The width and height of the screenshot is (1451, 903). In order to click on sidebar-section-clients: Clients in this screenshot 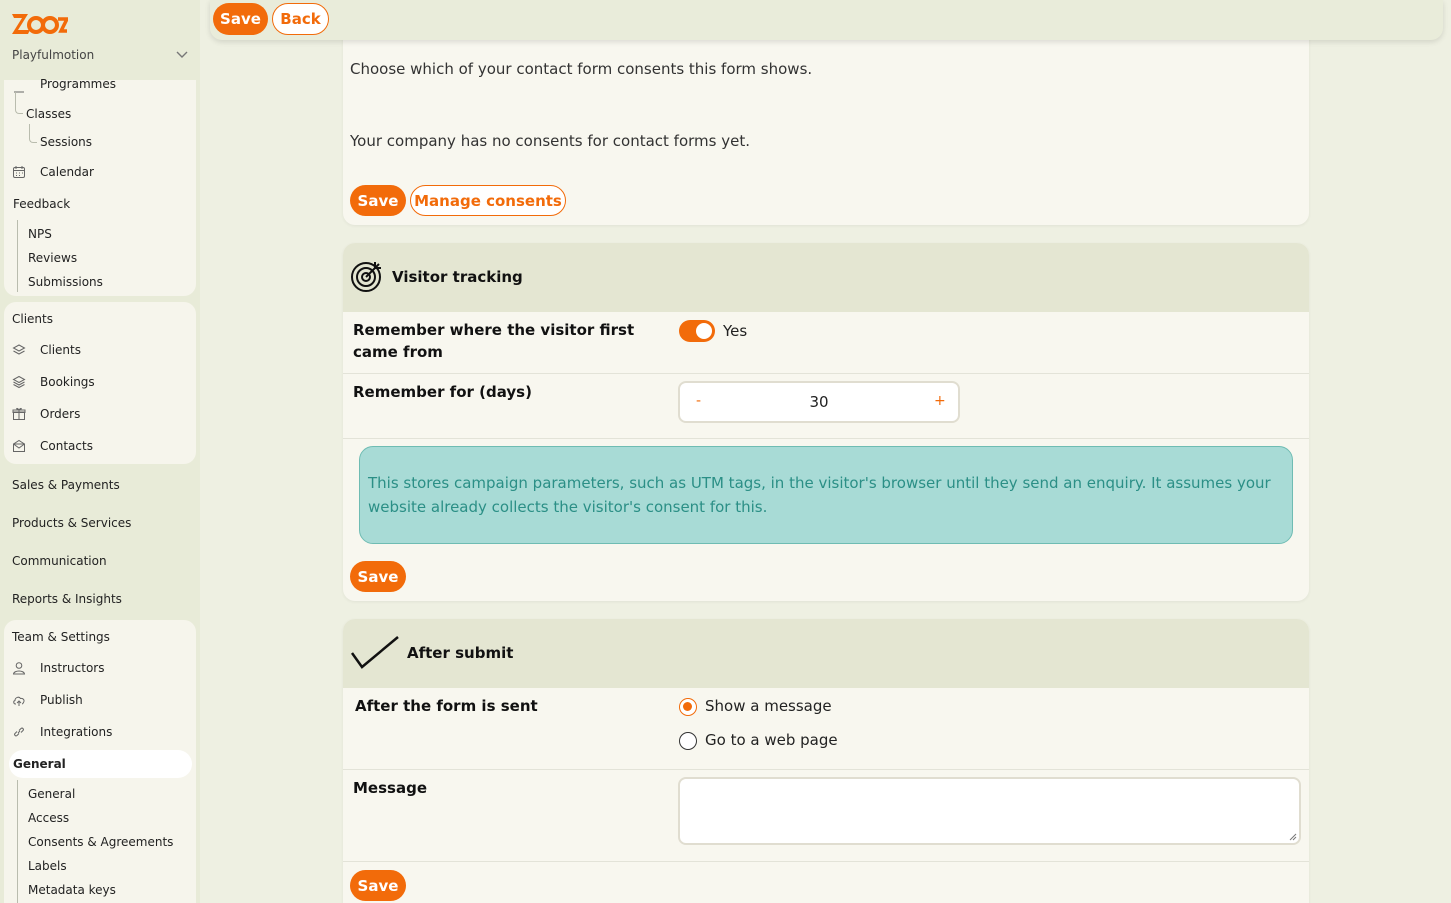, I will do `click(32, 319)`.